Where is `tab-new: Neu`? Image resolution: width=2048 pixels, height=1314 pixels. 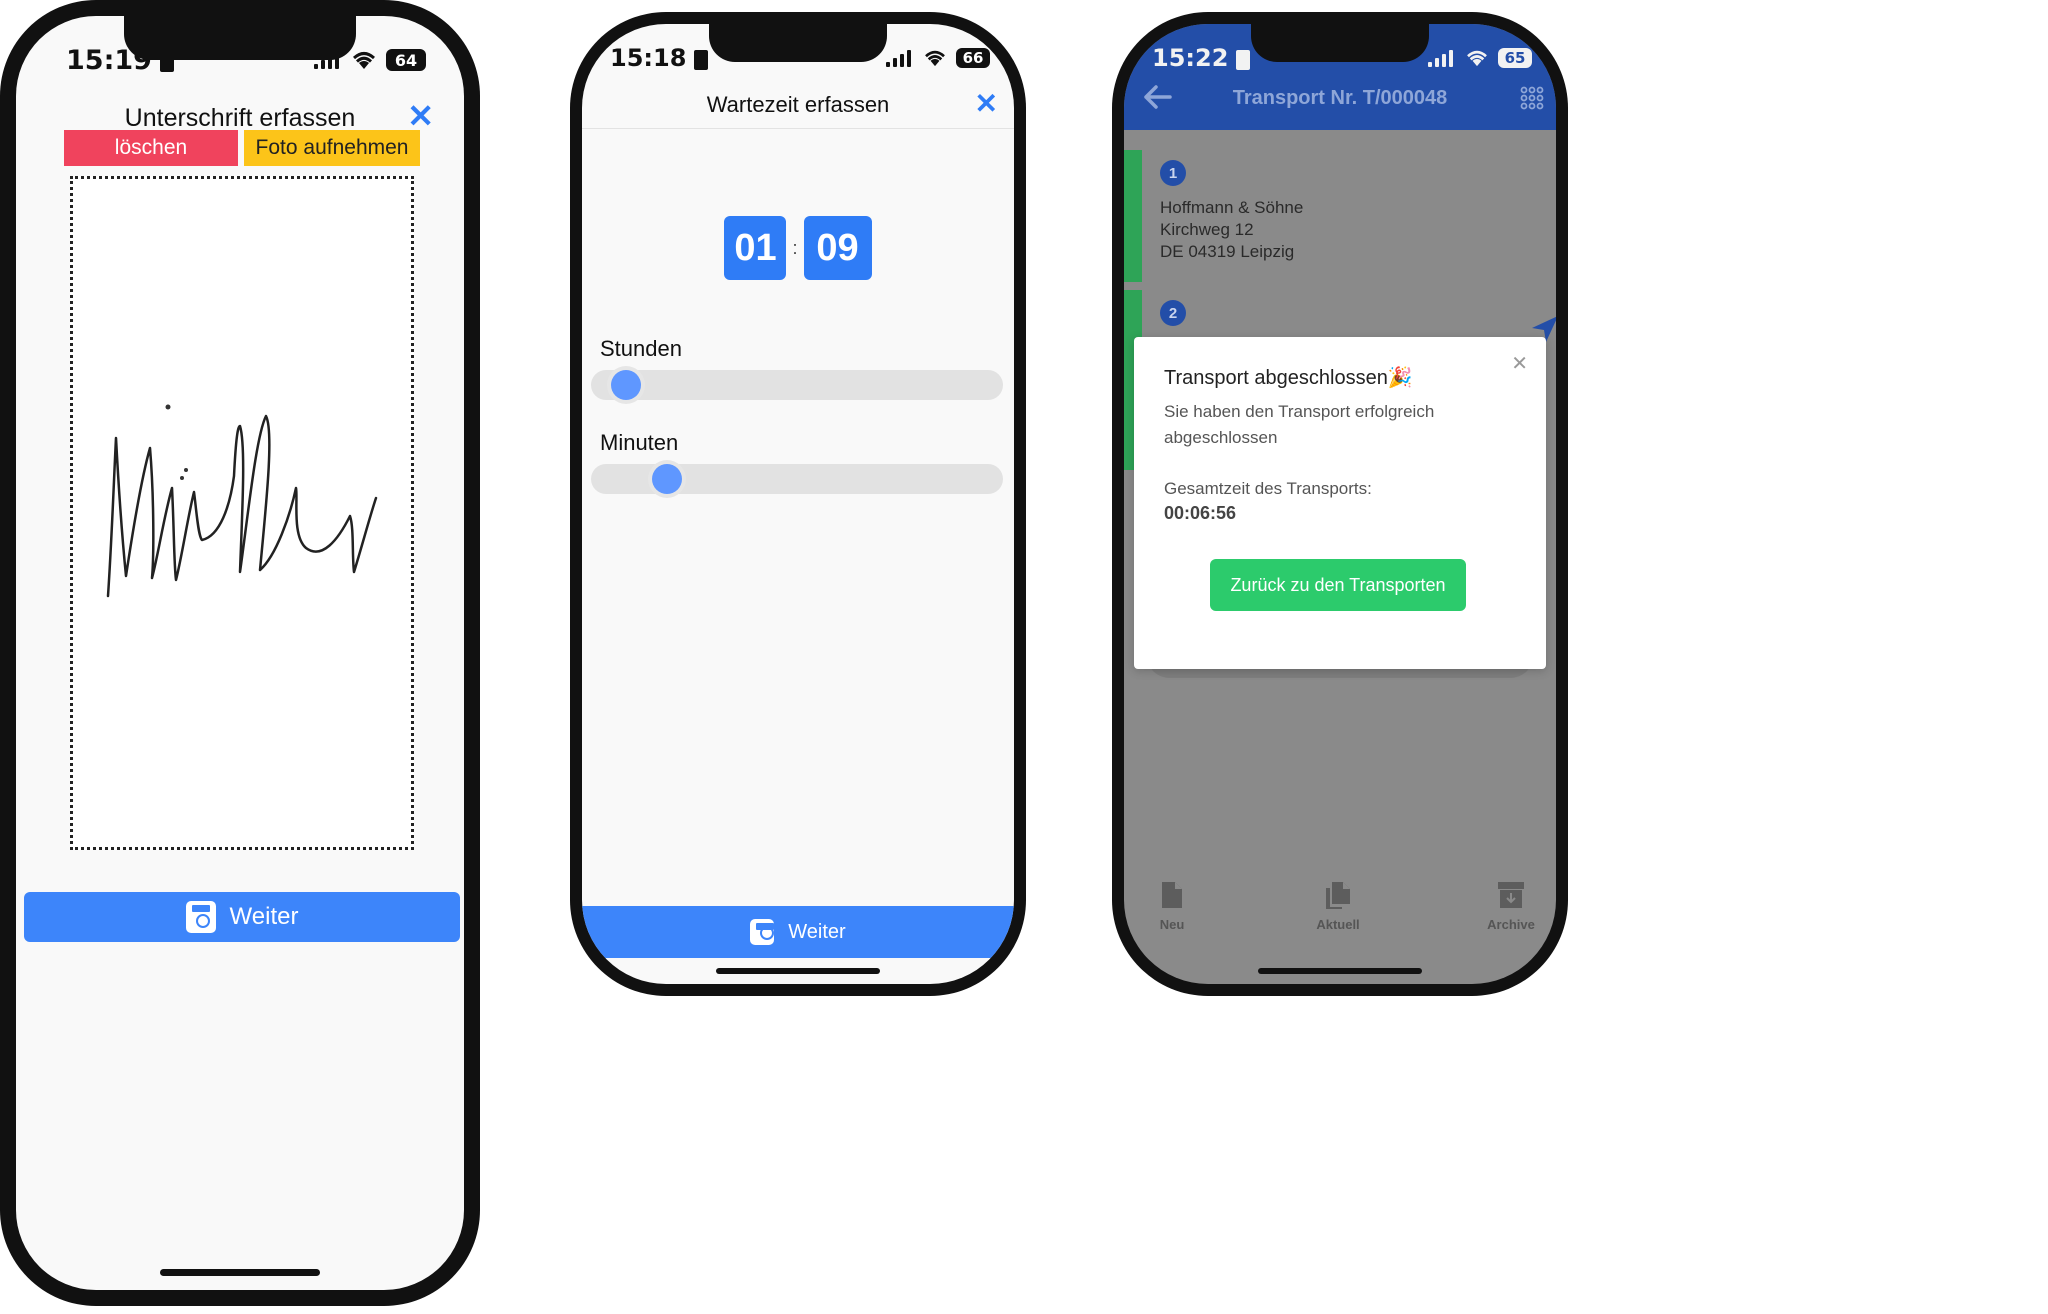 tab-new: Neu is located at coordinates (1172, 906).